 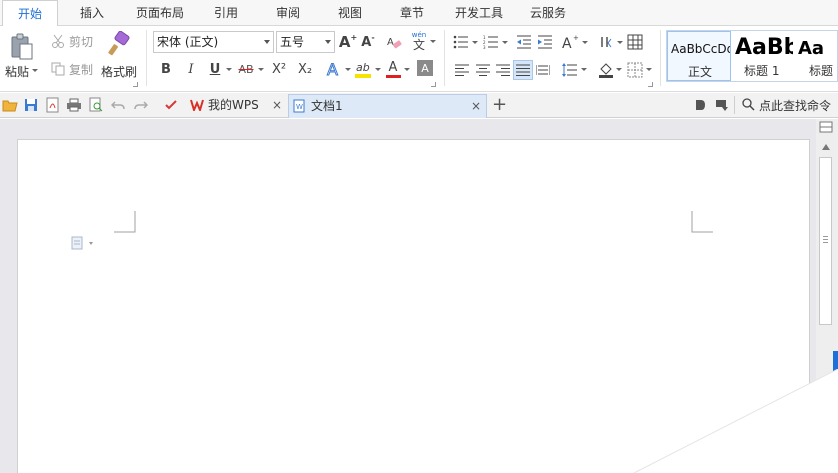 I want to click on bulleted-list-icon, so click(x=460, y=42).